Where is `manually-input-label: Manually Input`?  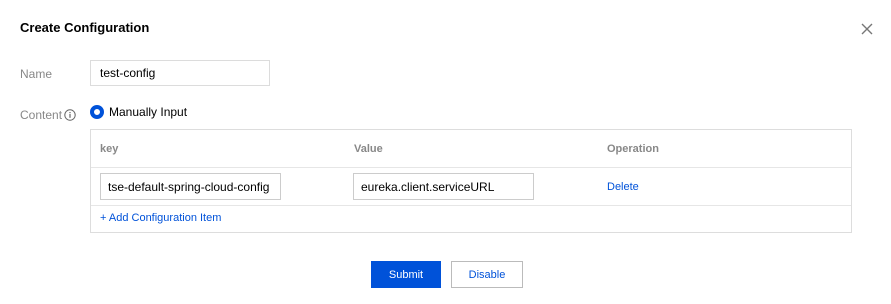 manually-input-label: Manually Input is located at coordinates (148, 112).